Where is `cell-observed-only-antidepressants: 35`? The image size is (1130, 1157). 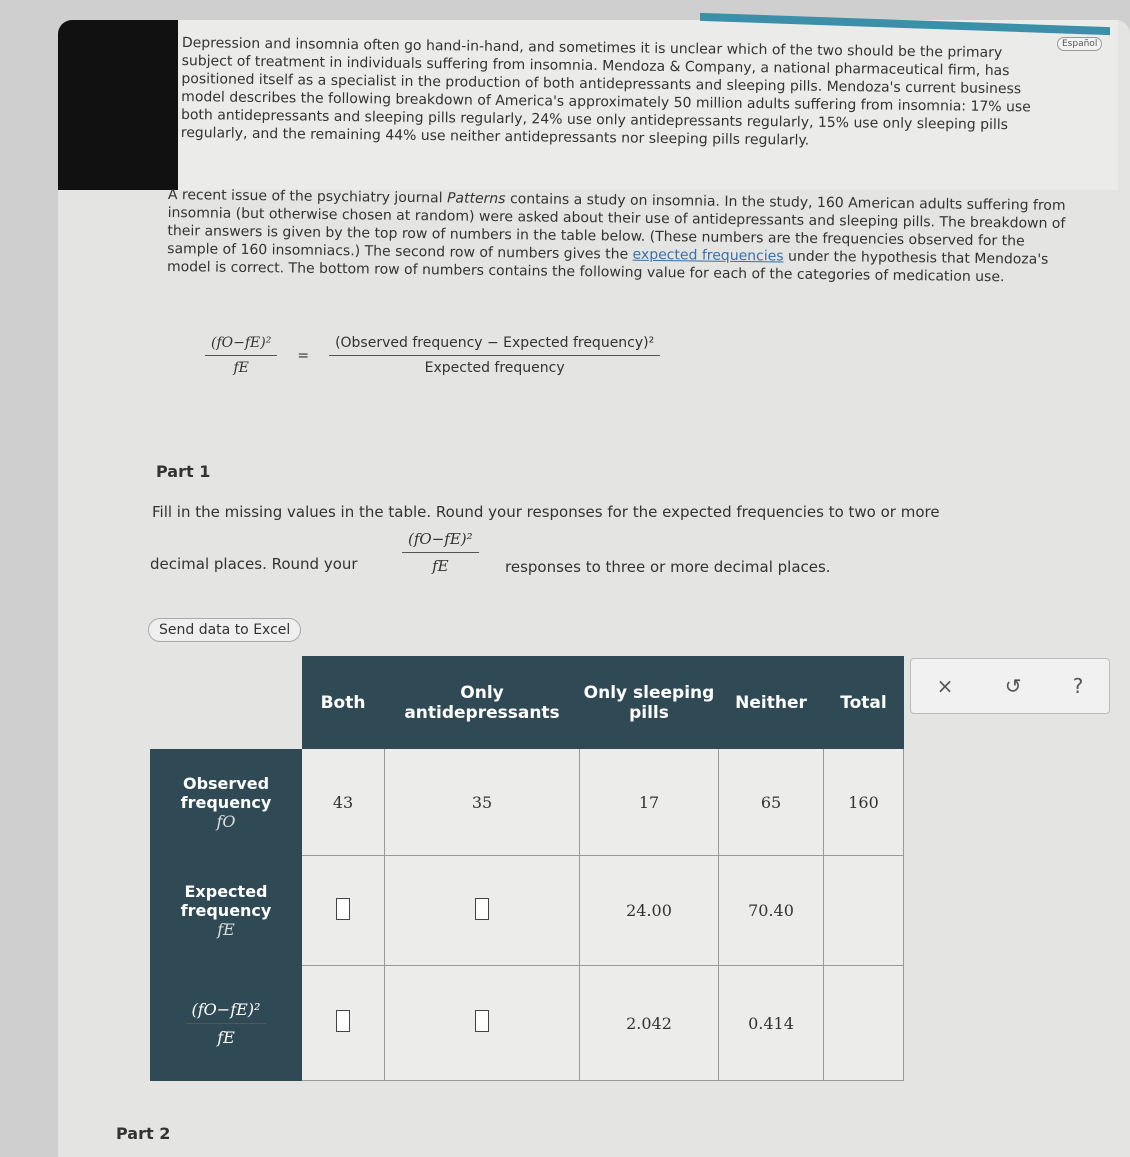
cell-observed-only-antidepressants: 35 is located at coordinates (482, 802).